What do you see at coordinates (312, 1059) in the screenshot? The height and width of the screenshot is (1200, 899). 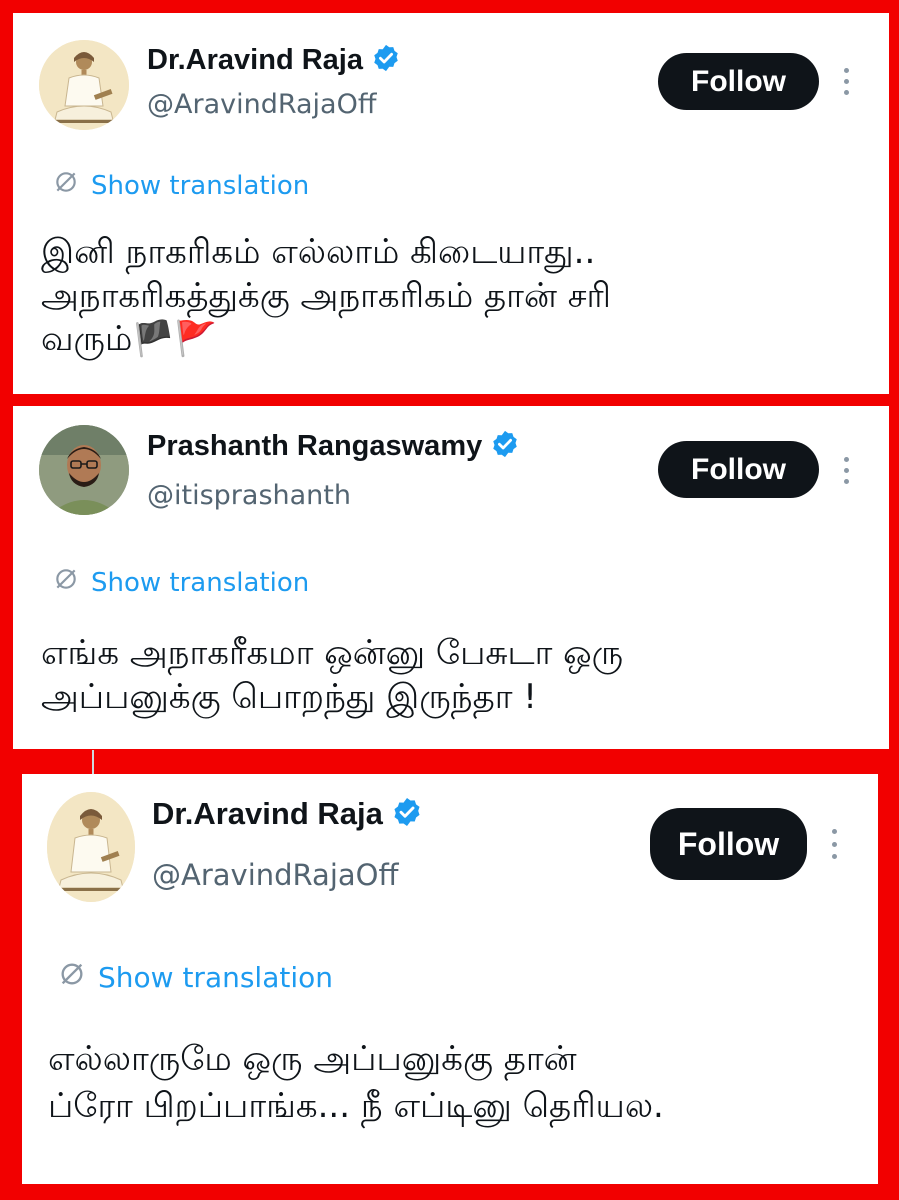 I see `tweet-line: எல்லாருமே ஒரு அப்பனுக்கு தான்` at bounding box center [312, 1059].